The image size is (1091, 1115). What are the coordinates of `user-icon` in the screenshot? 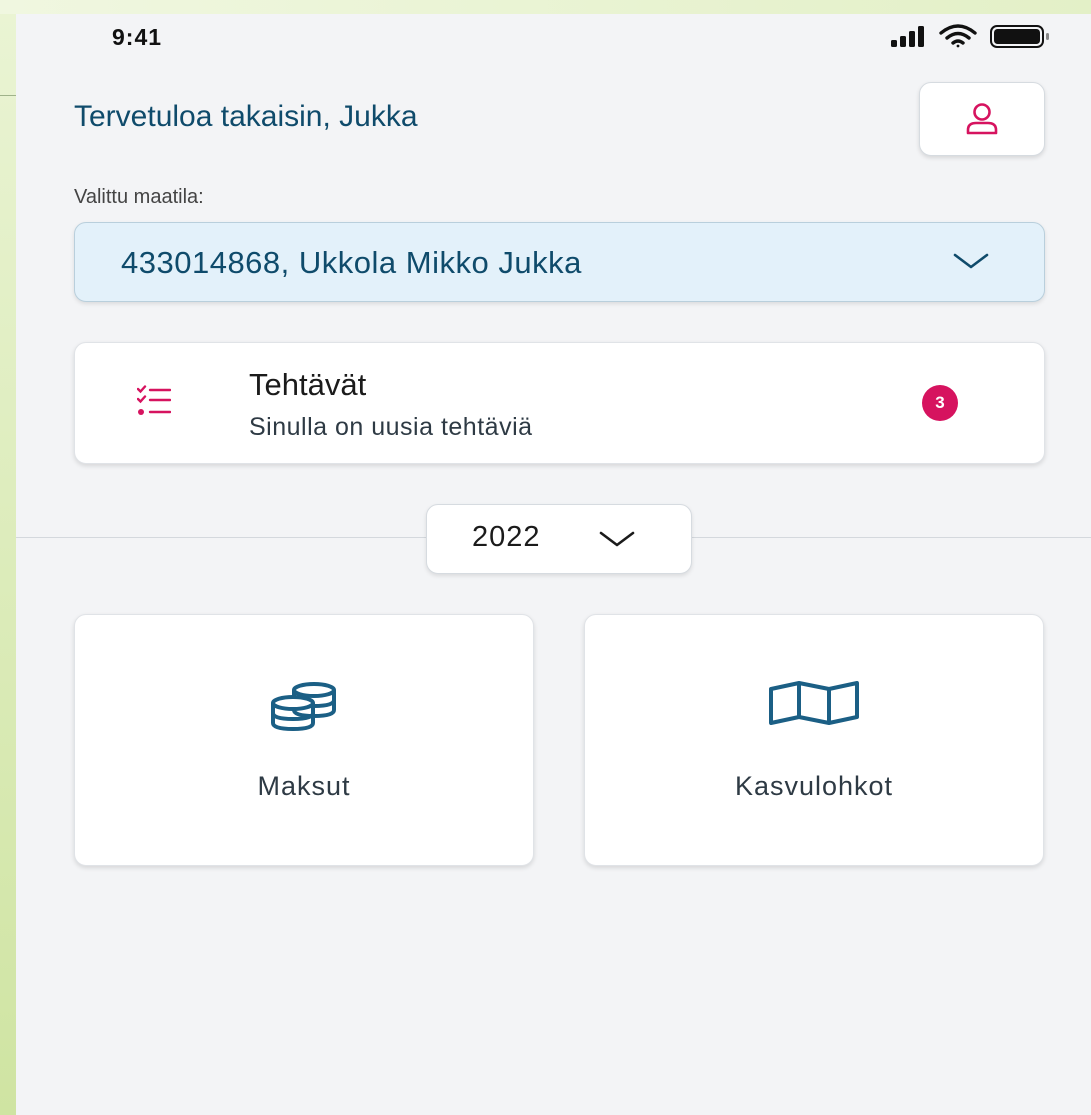 It's located at (982, 119).